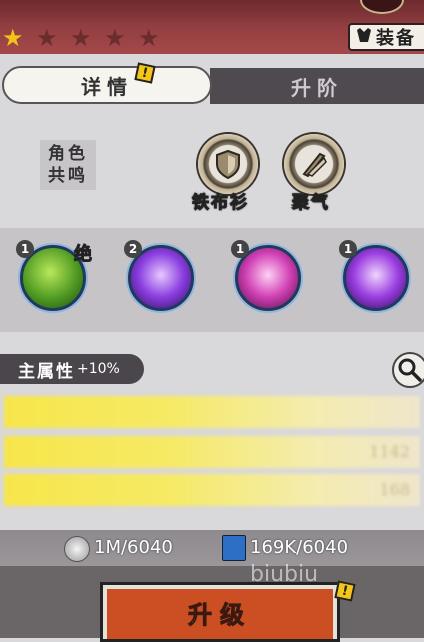 This screenshot has width=424, height=642. What do you see at coordinates (13, 38) in the screenshot?
I see `star-filled-icon: ★` at bounding box center [13, 38].